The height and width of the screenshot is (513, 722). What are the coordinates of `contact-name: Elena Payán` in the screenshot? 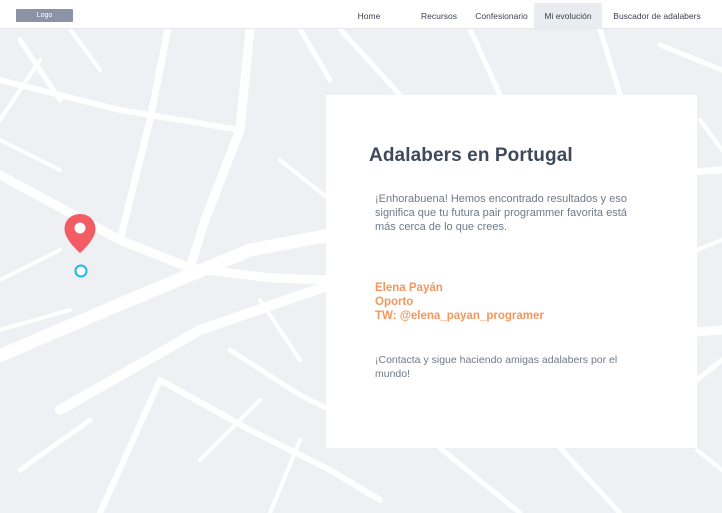 It's located at (409, 288).